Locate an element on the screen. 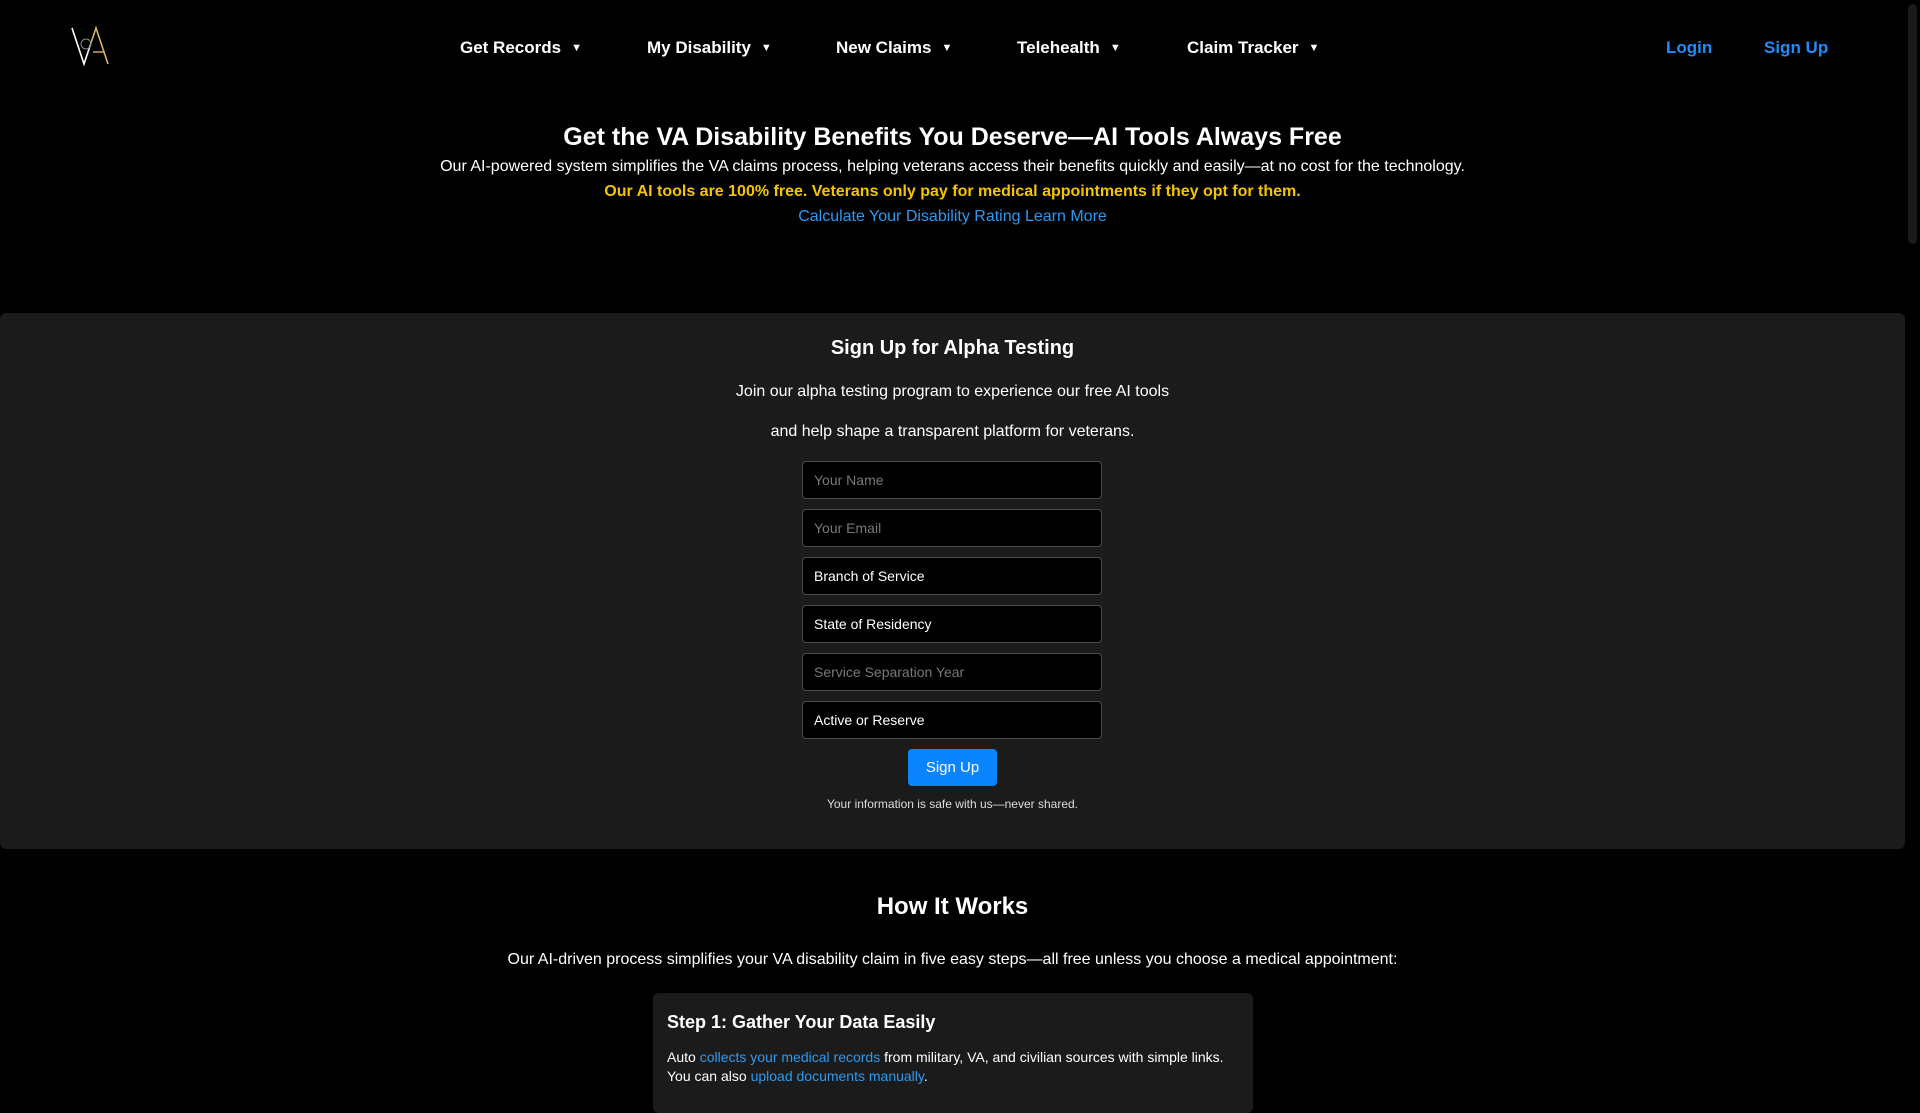  name-input is located at coordinates (952, 480).